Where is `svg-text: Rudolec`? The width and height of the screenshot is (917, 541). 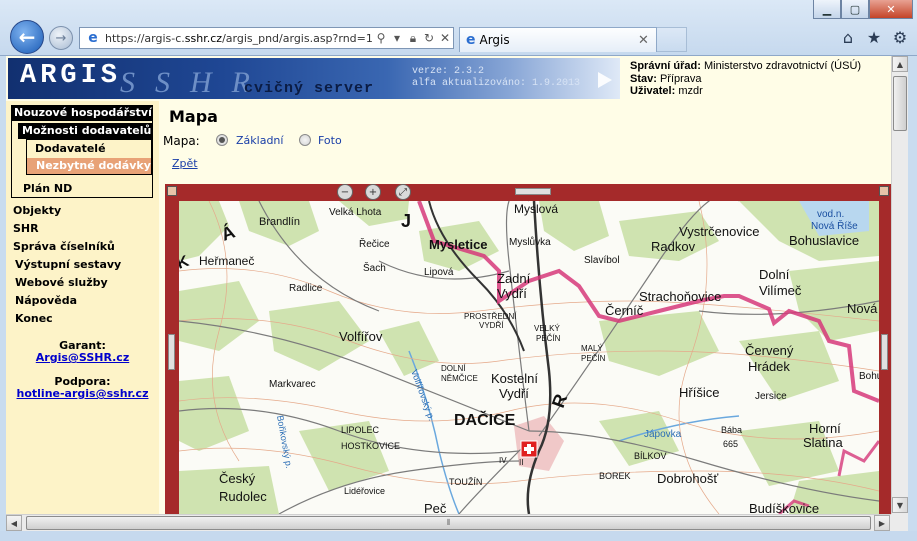
svg-text: Rudolec is located at coordinates (243, 496).